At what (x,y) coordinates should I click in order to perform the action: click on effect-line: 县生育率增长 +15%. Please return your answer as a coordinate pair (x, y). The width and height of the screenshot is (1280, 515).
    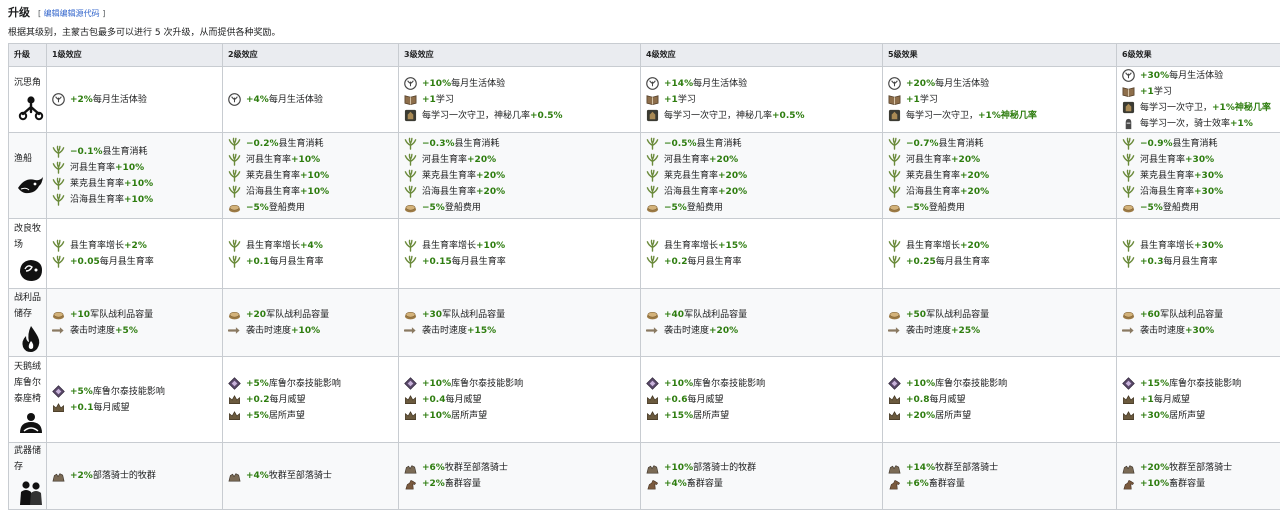
    Looking at the image, I should click on (764, 246).